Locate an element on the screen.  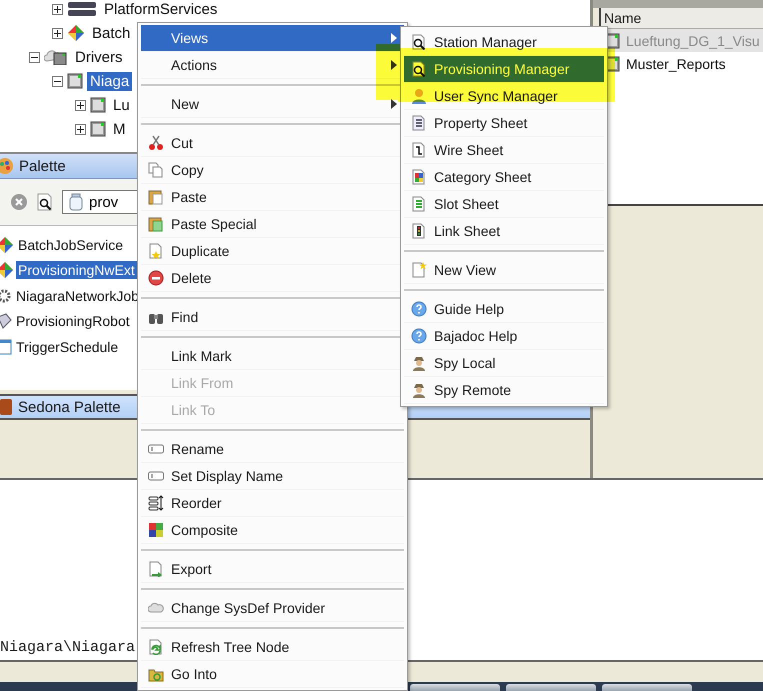
table-cell: Muster_Reports is located at coordinates (676, 64).